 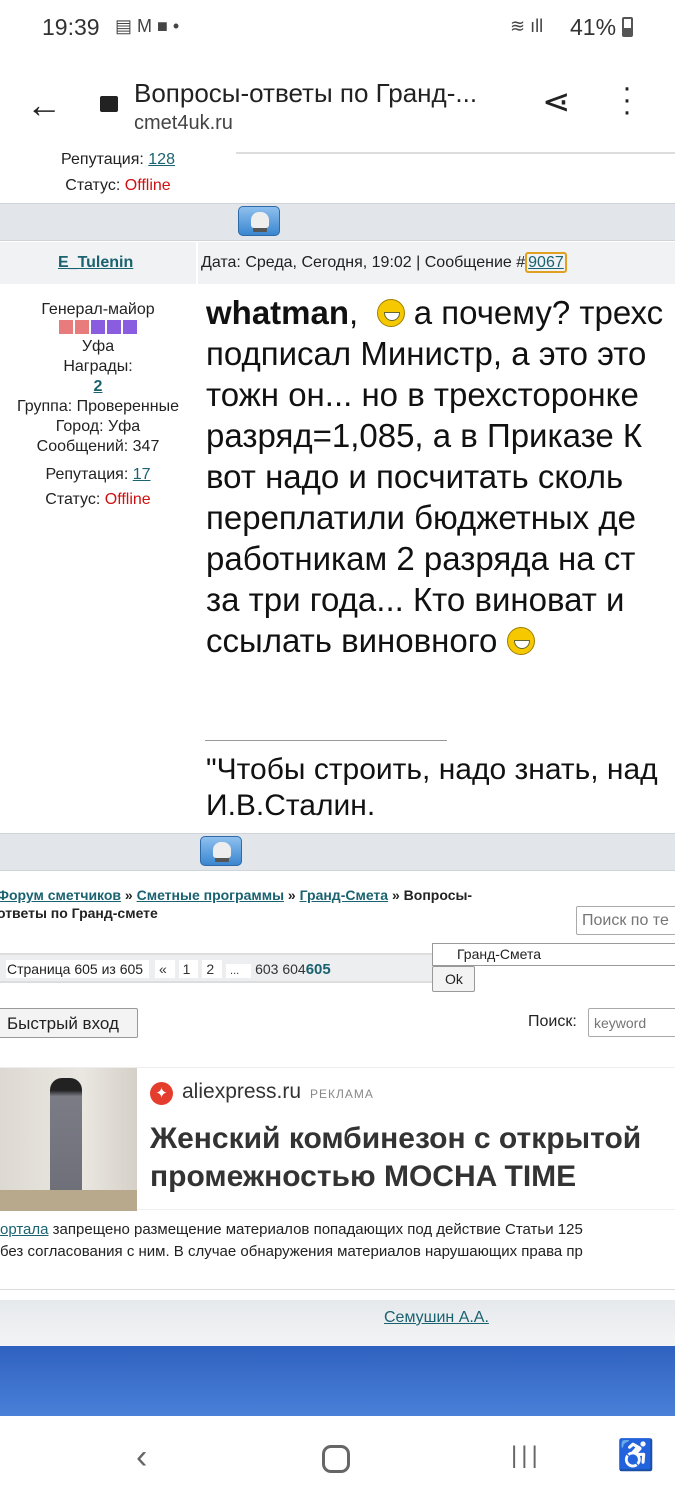 I want to click on post-line: за три года... Кто виноват и, so click(x=415, y=599).